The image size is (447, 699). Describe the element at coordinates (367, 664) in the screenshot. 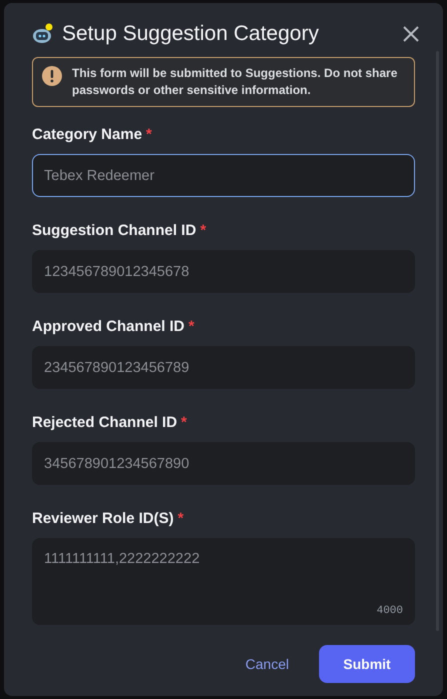

I see `submit-button: Submit` at that location.